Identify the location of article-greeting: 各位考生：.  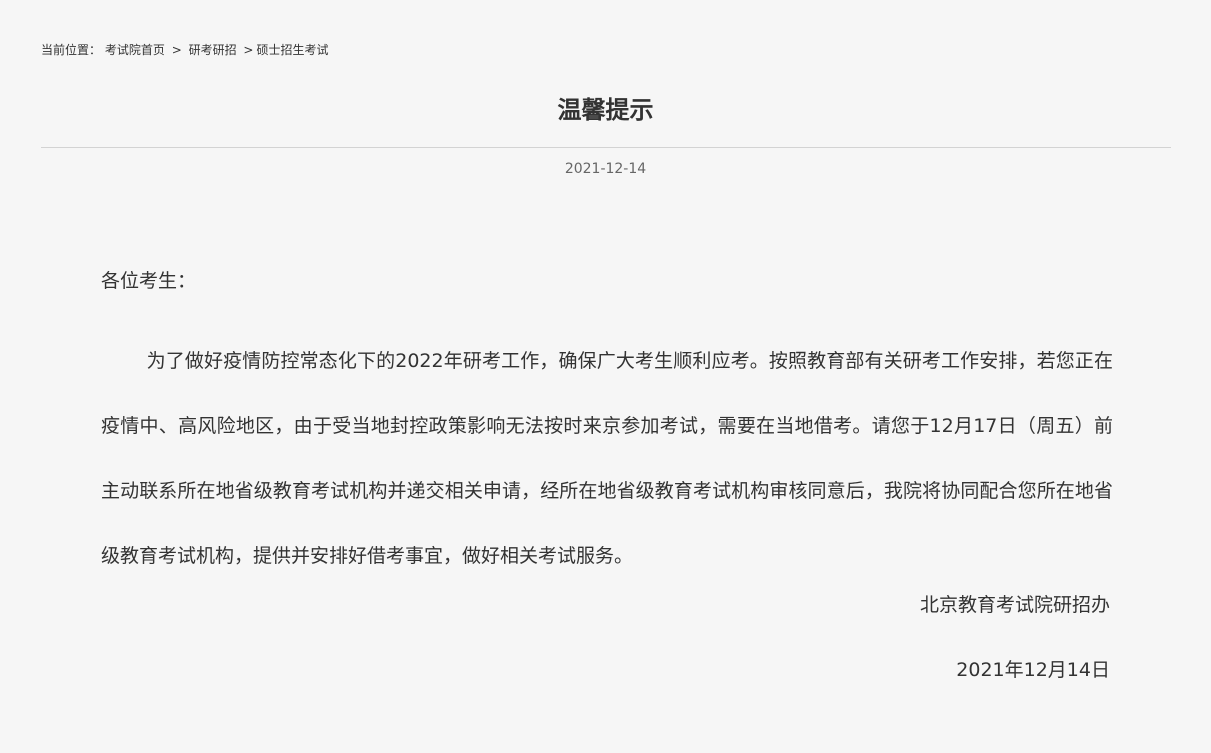
(149, 281).